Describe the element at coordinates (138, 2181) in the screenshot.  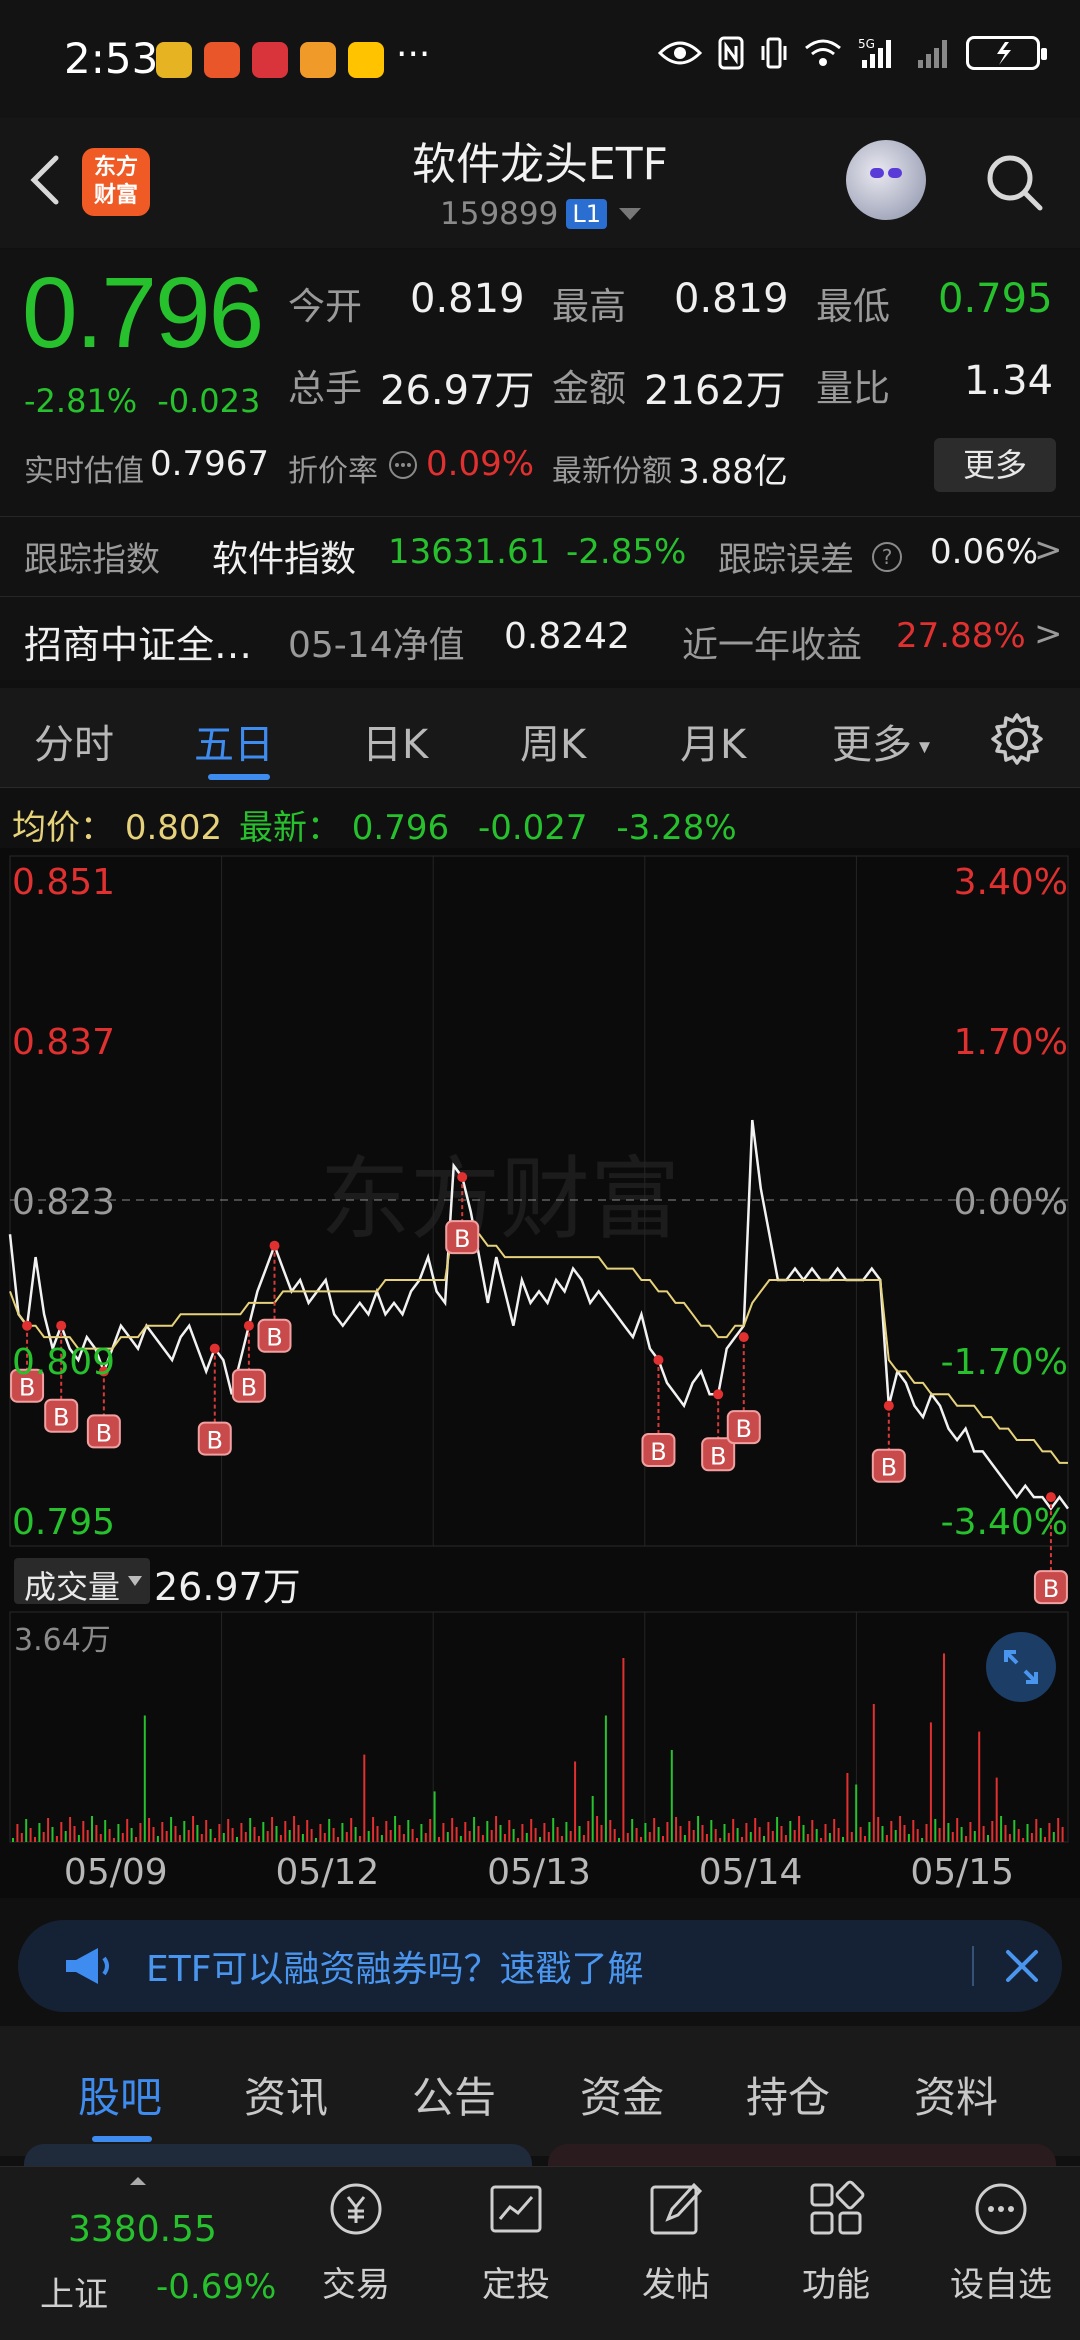
I see `caret-up-icon` at that location.